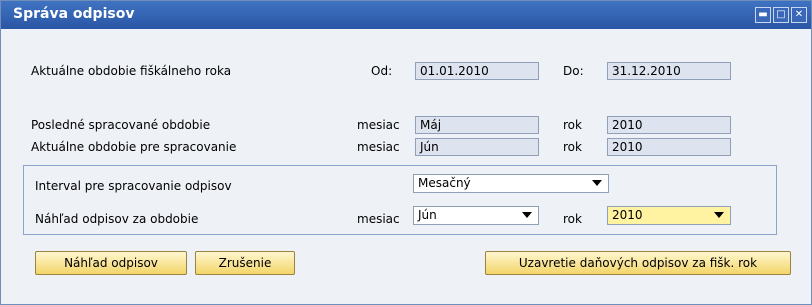 The height and width of the screenshot is (305, 812). I want to click on preview-period-label: Náhľad odpisov za obdobie, so click(117, 219).